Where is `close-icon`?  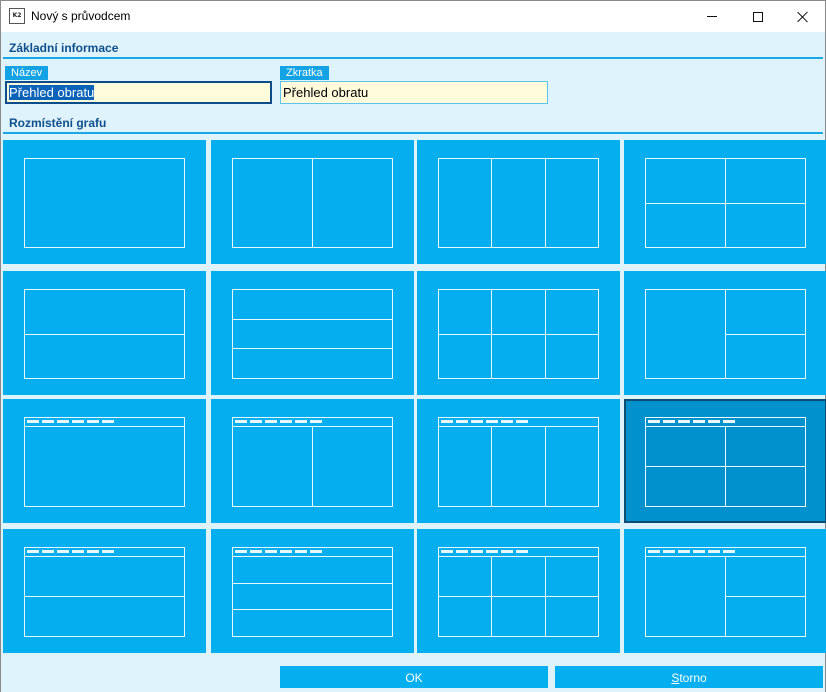
close-icon is located at coordinates (803, 17).